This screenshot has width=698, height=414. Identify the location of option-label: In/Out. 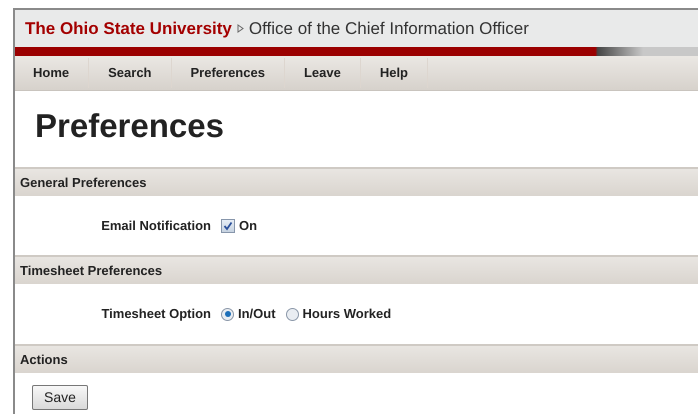
(257, 314).